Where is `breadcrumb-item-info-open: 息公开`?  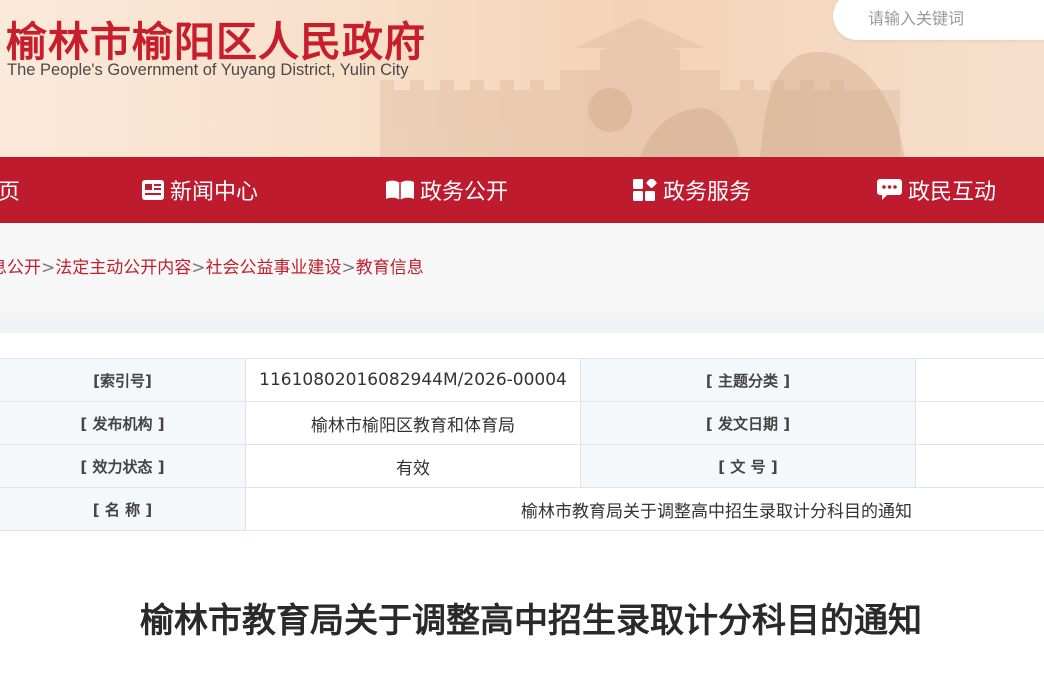 breadcrumb-item-info-open: 息公开 is located at coordinates (20, 268).